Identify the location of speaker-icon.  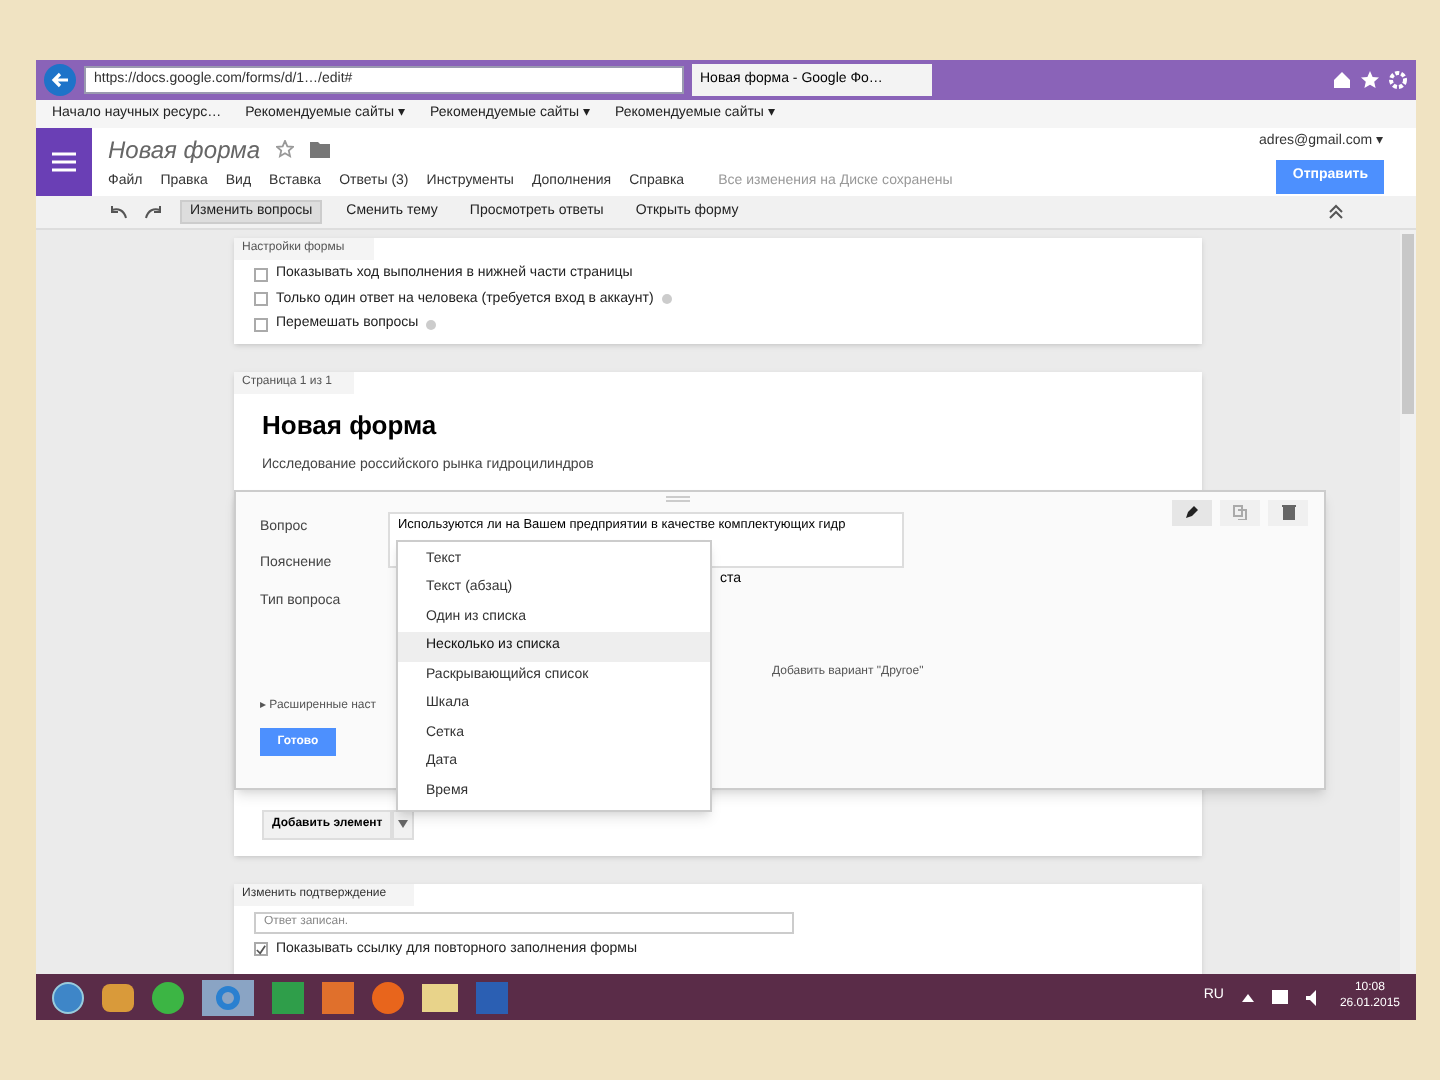
(1313, 997).